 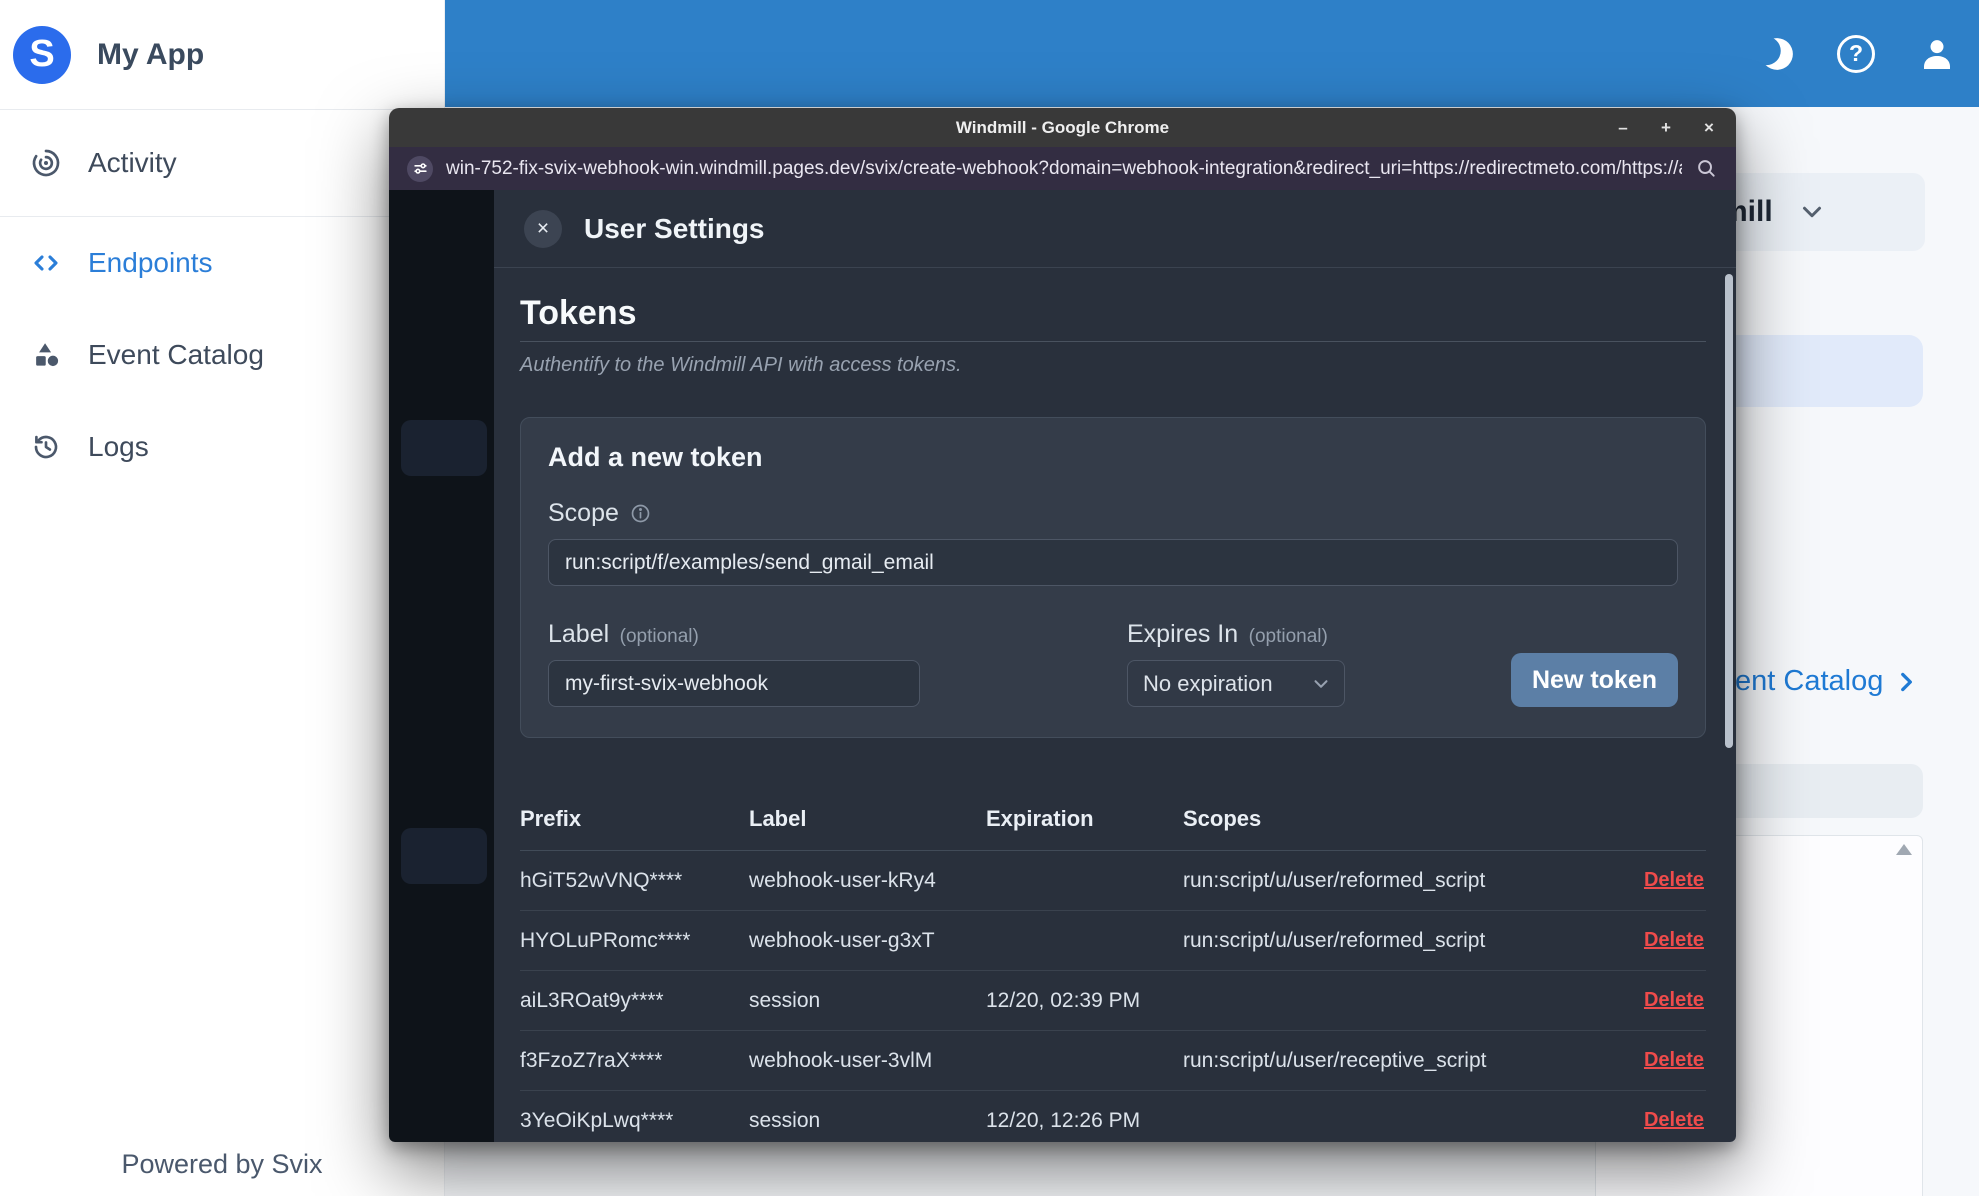 I want to click on site-settings-icon, so click(x=420, y=168).